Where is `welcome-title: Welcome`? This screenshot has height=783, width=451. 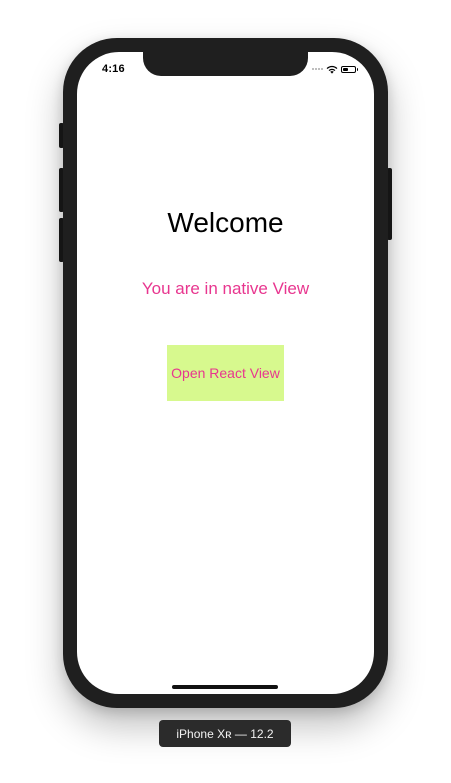 welcome-title: Welcome is located at coordinates (225, 222).